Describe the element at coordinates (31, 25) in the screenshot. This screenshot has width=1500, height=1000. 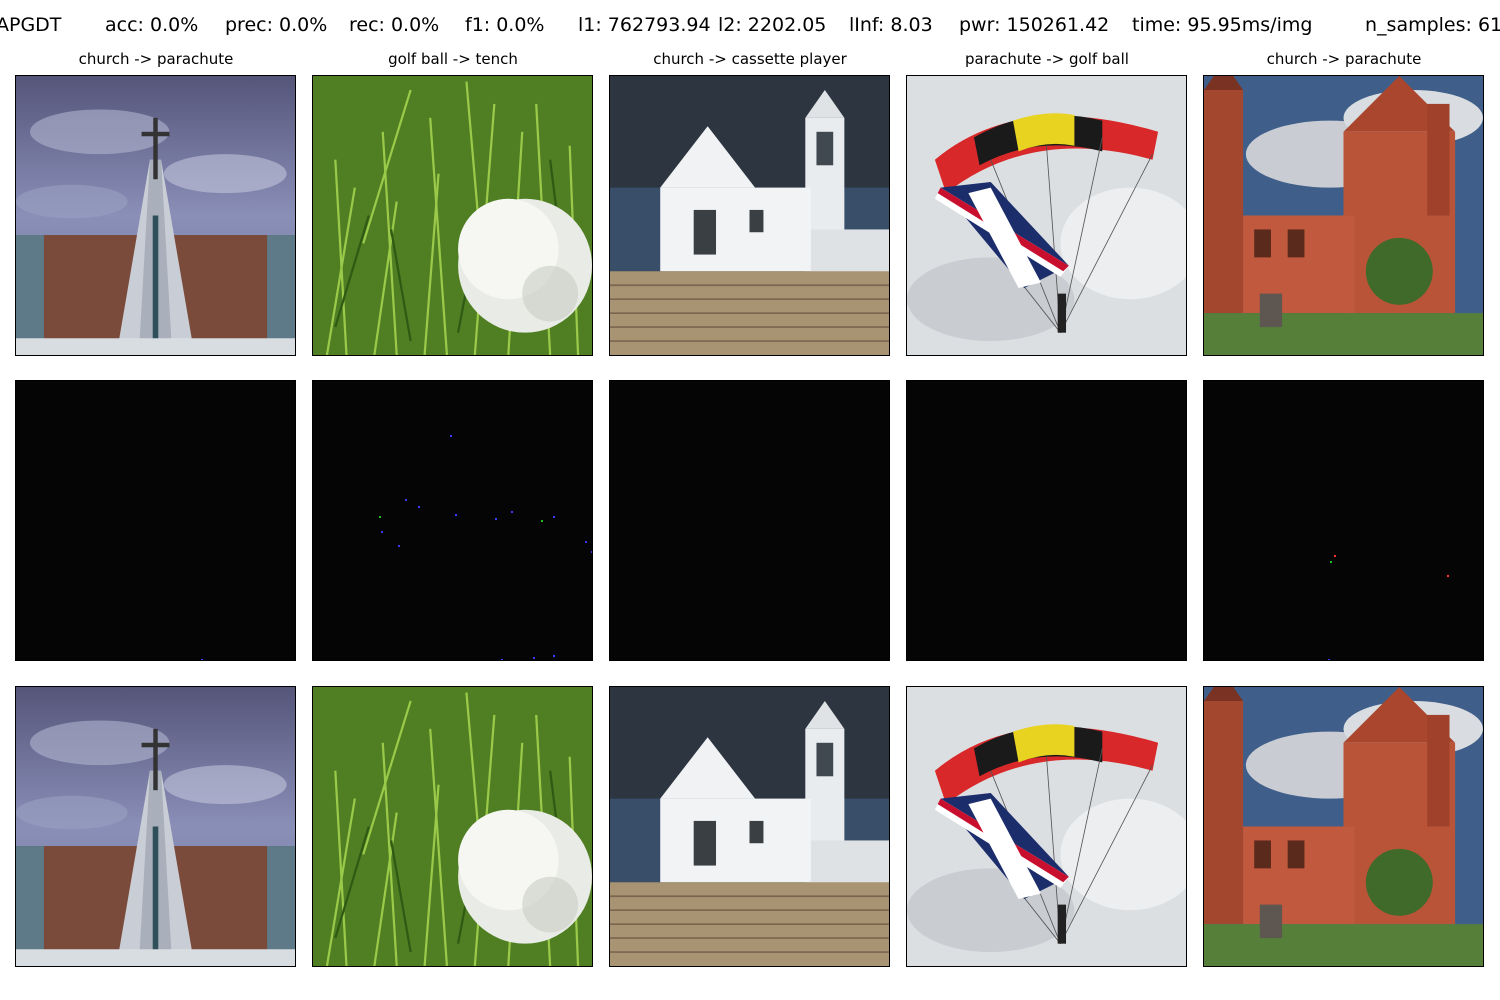
I see `method-label: APGDT` at that location.